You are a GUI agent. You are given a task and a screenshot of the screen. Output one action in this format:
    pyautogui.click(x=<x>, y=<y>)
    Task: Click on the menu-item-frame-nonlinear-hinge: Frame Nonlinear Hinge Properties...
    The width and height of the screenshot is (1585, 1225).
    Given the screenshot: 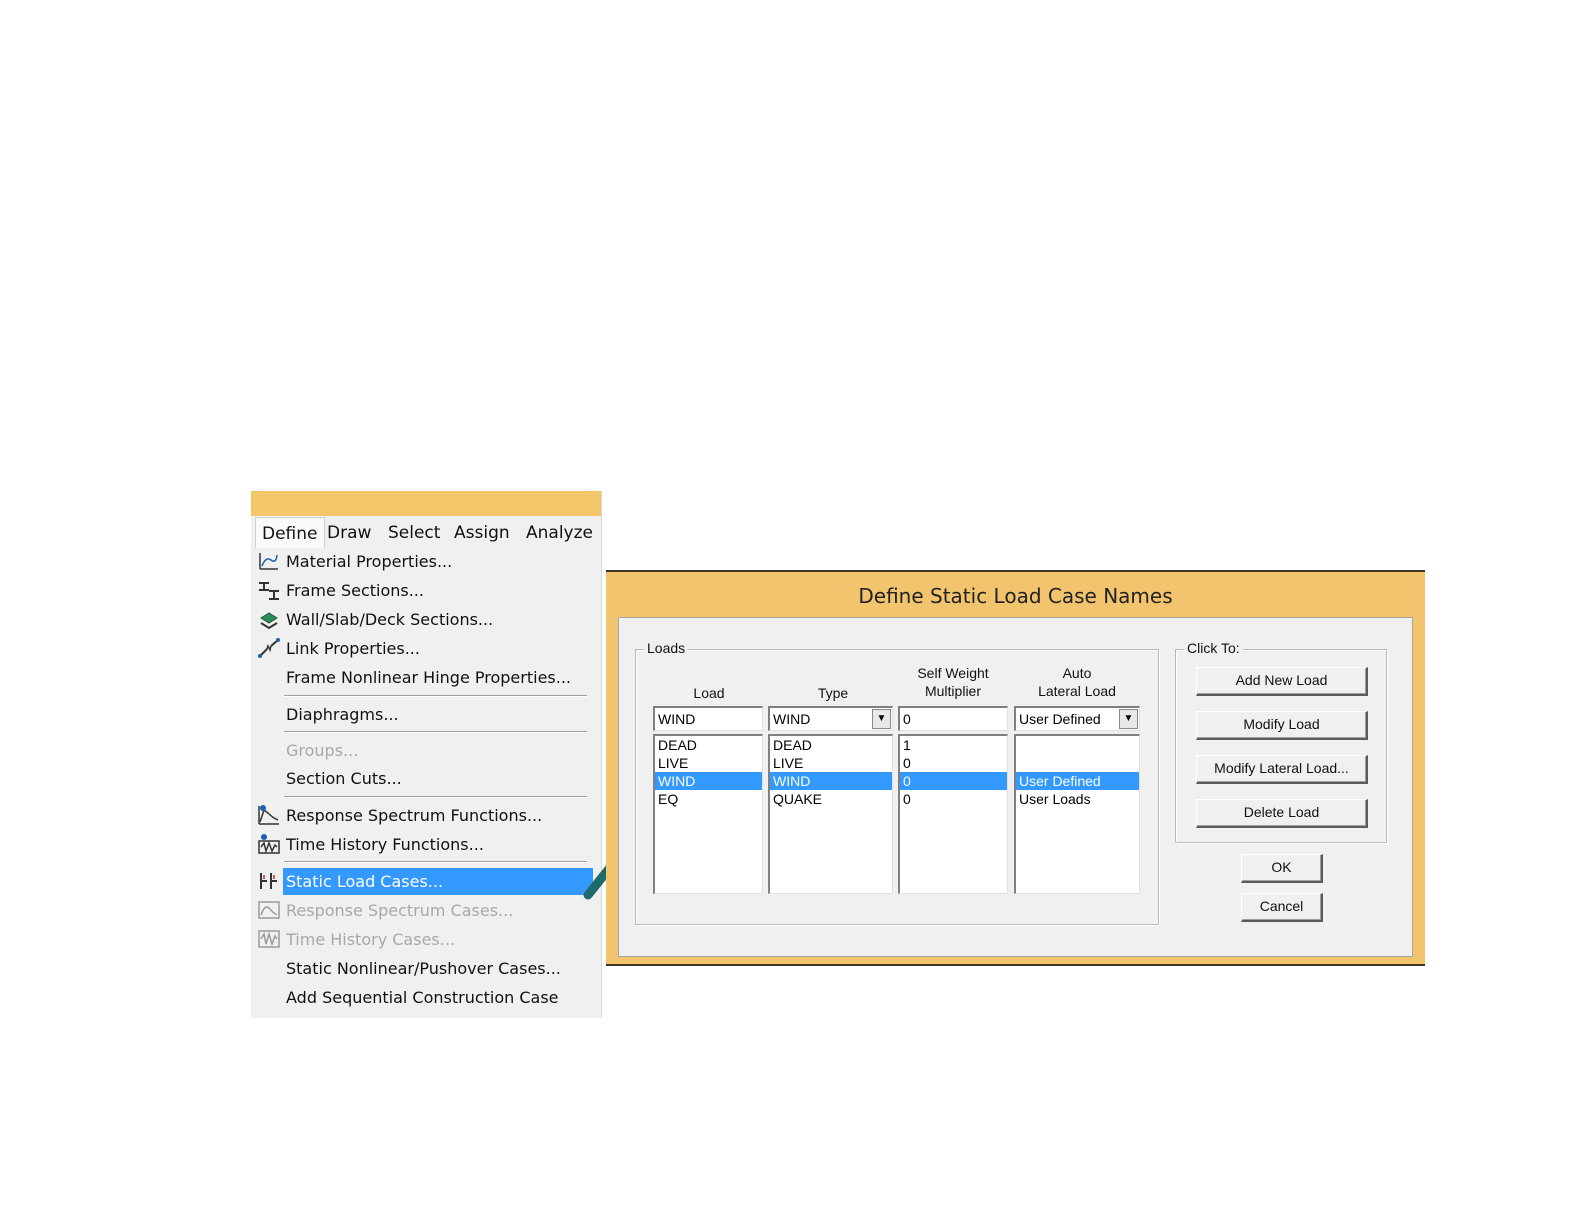 What is the action you would take?
    pyautogui.click(x=421, y=677)
    